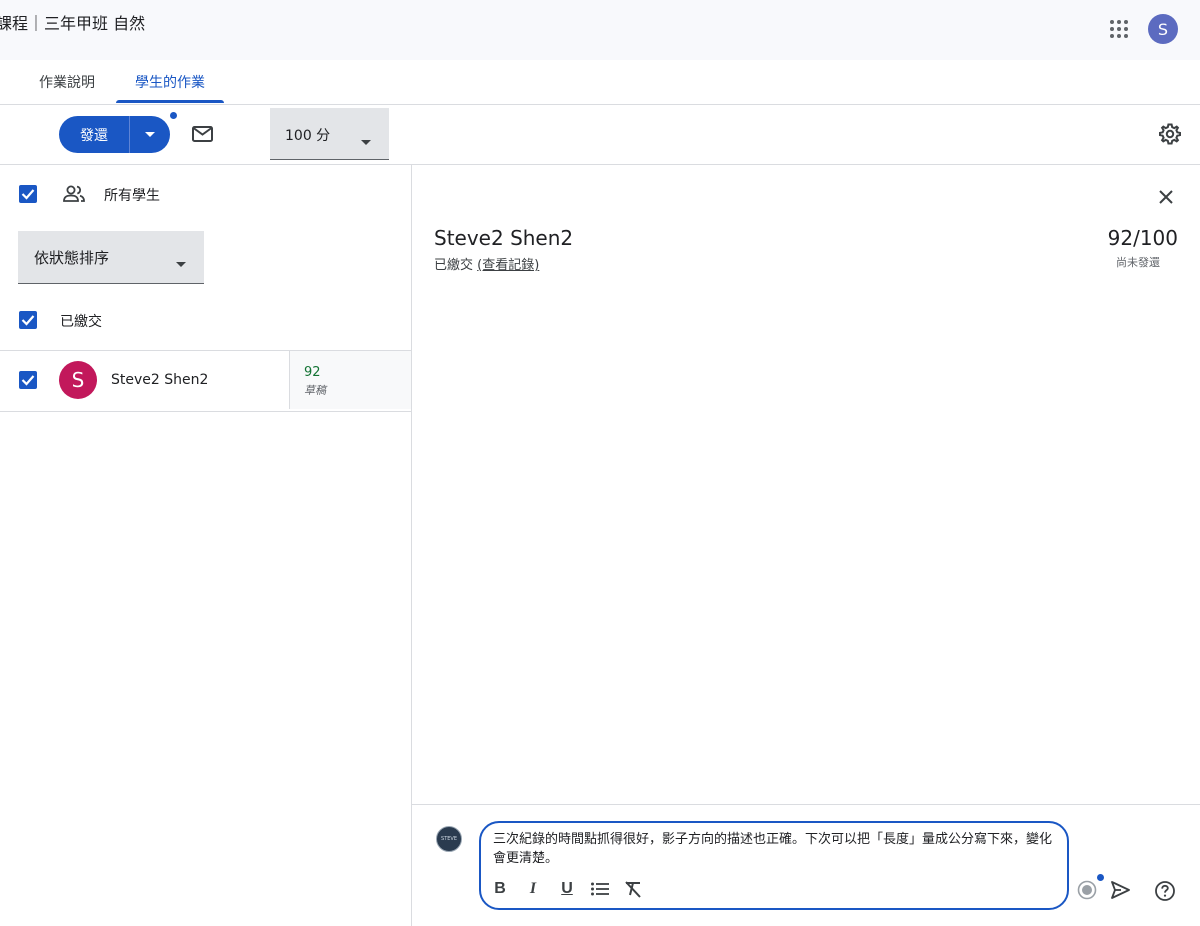  What do you see at coordinates (1163, 29) in the screenshot?
I see `user-avatar: S` at bounding box center [1163, 29].